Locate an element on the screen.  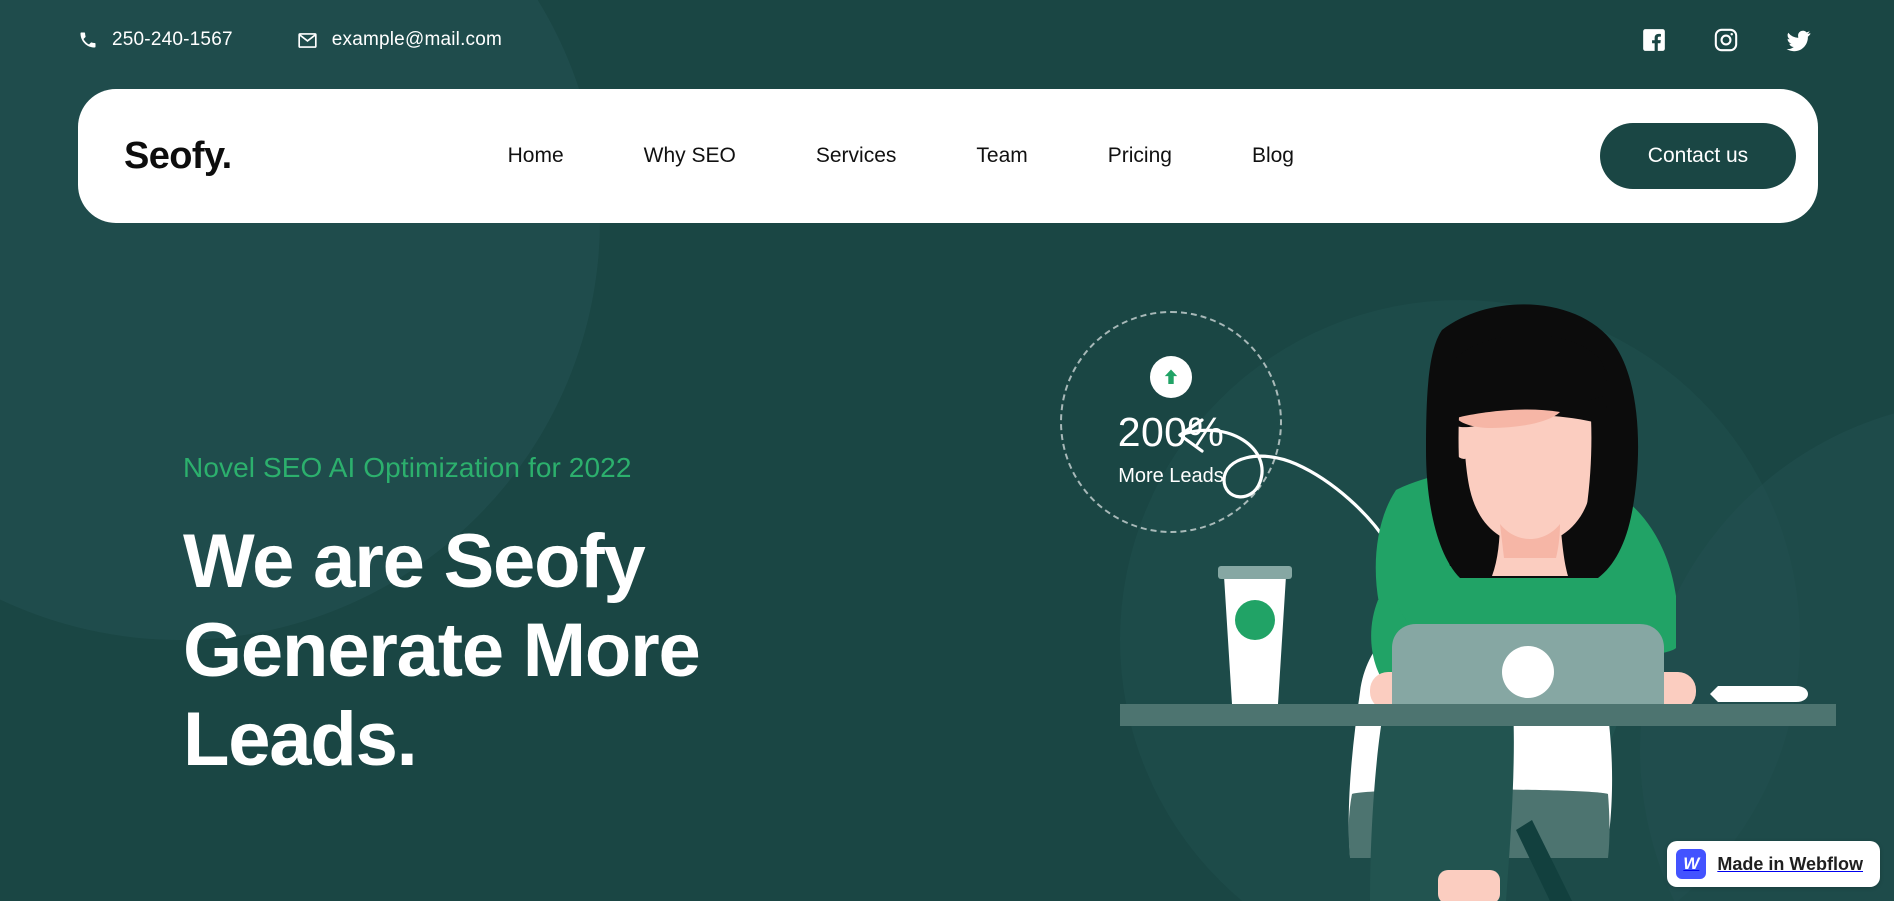
nav-item-services: Services is located at coordinates (856, 156).